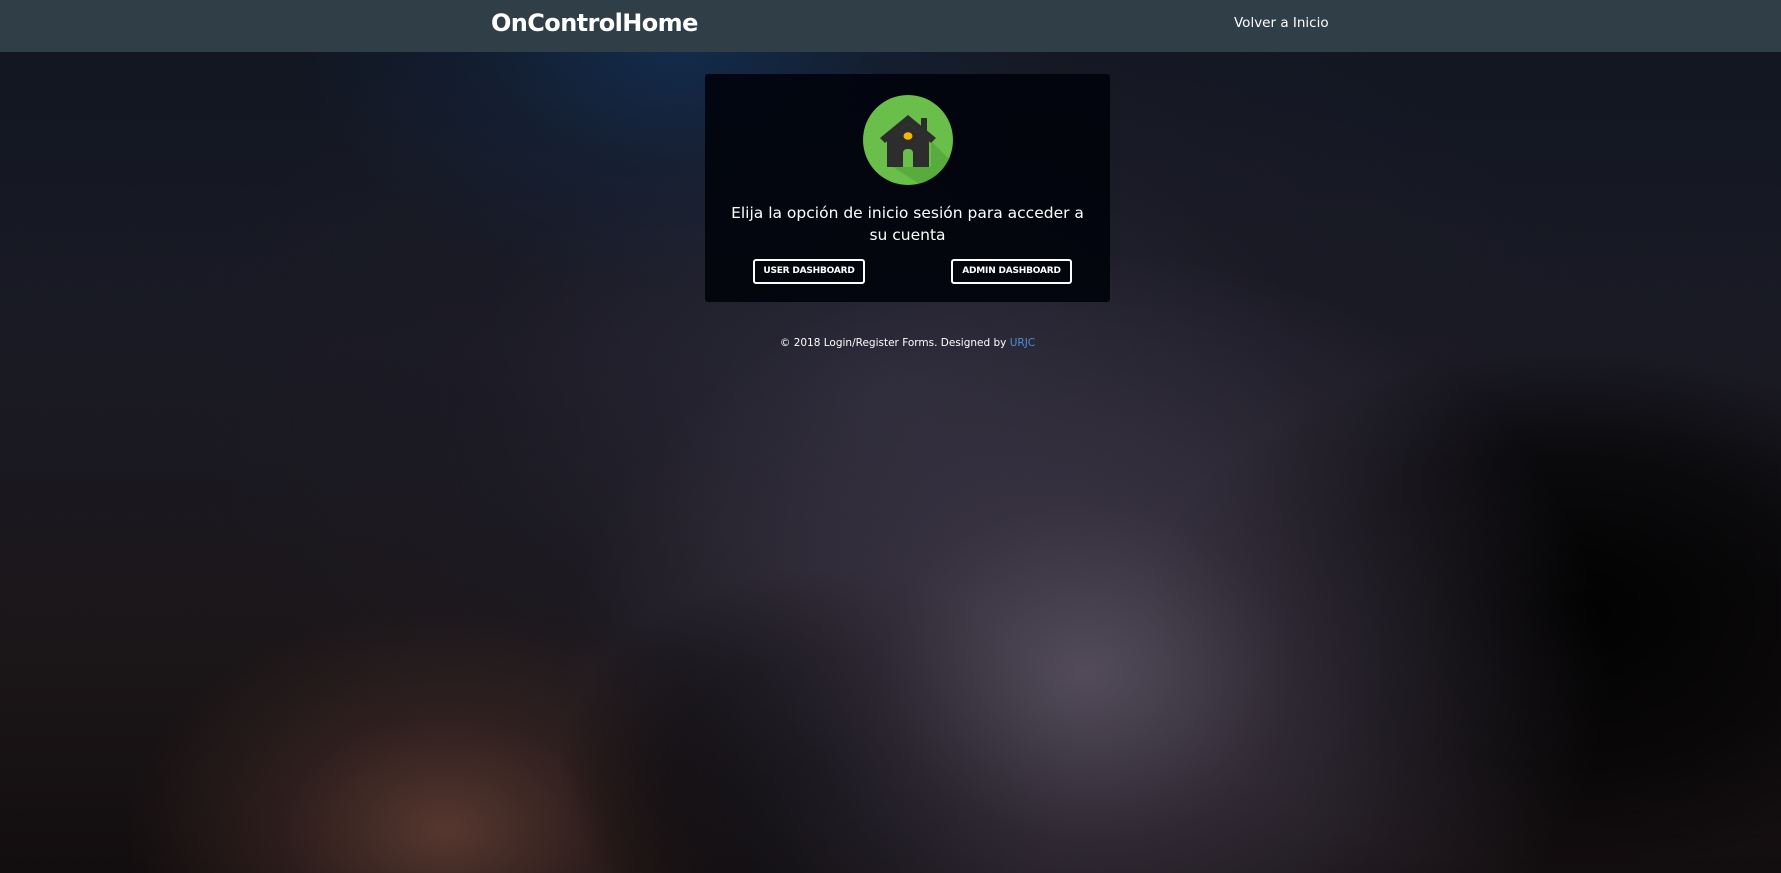  What do you see at coordinates (594, 23) in the screenshot?
I see `brand-logo-text: OnControlHome` at bounding box center [594, 23].